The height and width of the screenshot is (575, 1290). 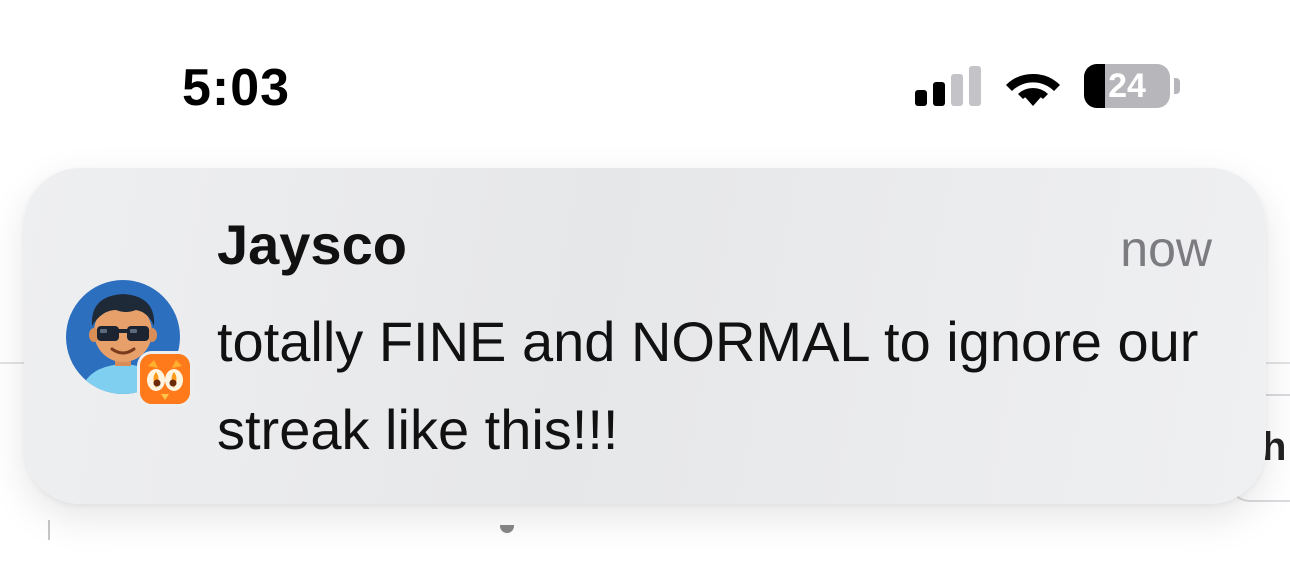 What do you see at coordinates (236, 88) in the screenshot?
I see `status-time: 5:03` at bounding box center [236, 88].